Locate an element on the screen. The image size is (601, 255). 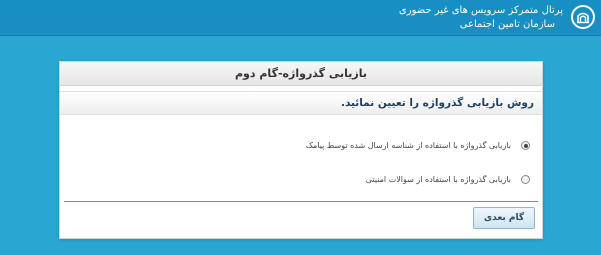
radio-security-questions is located at coordinates (525, 179).